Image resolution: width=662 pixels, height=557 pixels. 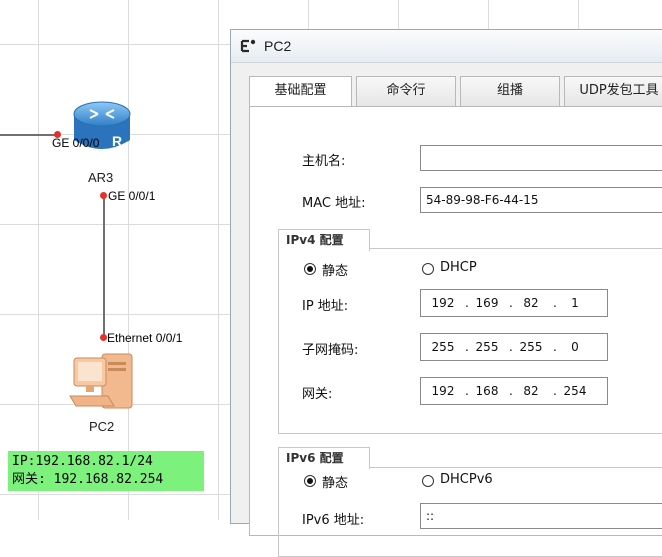 I want to click on mask-octet-4: 0, so click(x=575, y=347).